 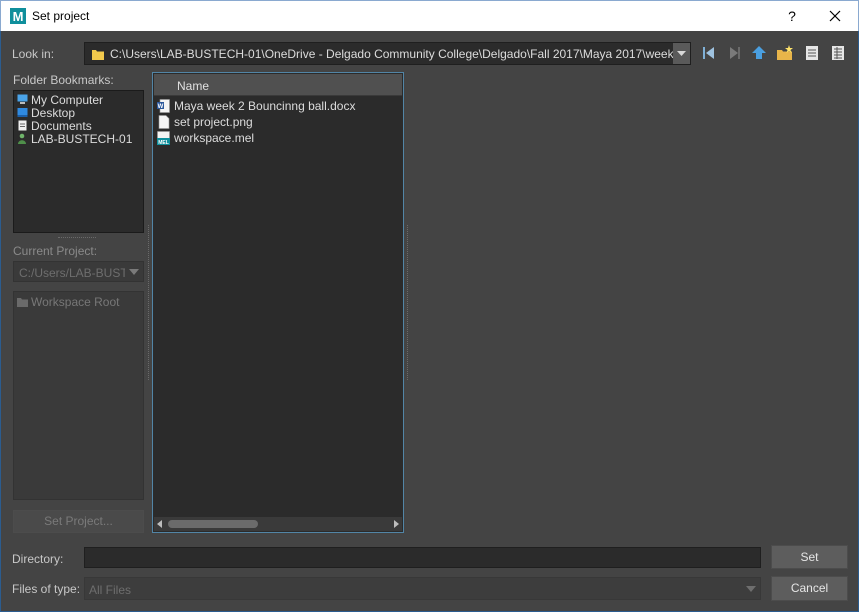 I want to click on cancel-button: Cancel, so click(x=809, y=588).